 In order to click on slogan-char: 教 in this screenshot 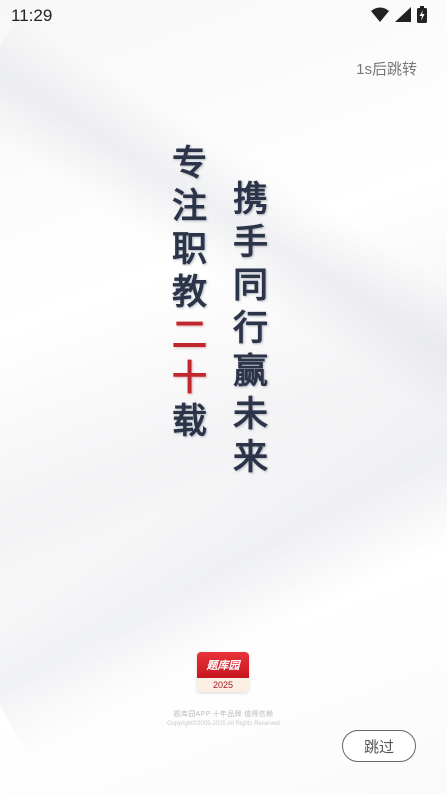, I will do `click(190, 292)`.